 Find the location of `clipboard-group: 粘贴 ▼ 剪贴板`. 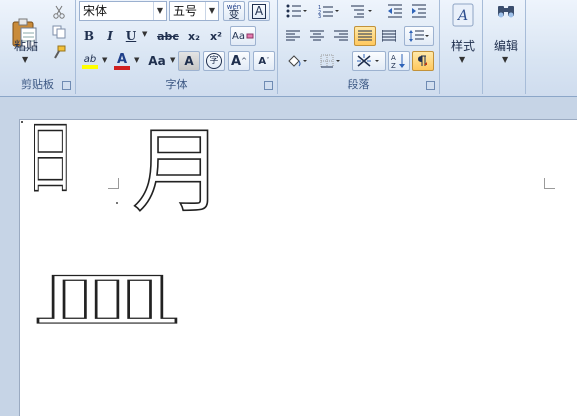

clipboard-group: 粘贴 ▼ 剪贴板 is located at coordinates (38, 47).